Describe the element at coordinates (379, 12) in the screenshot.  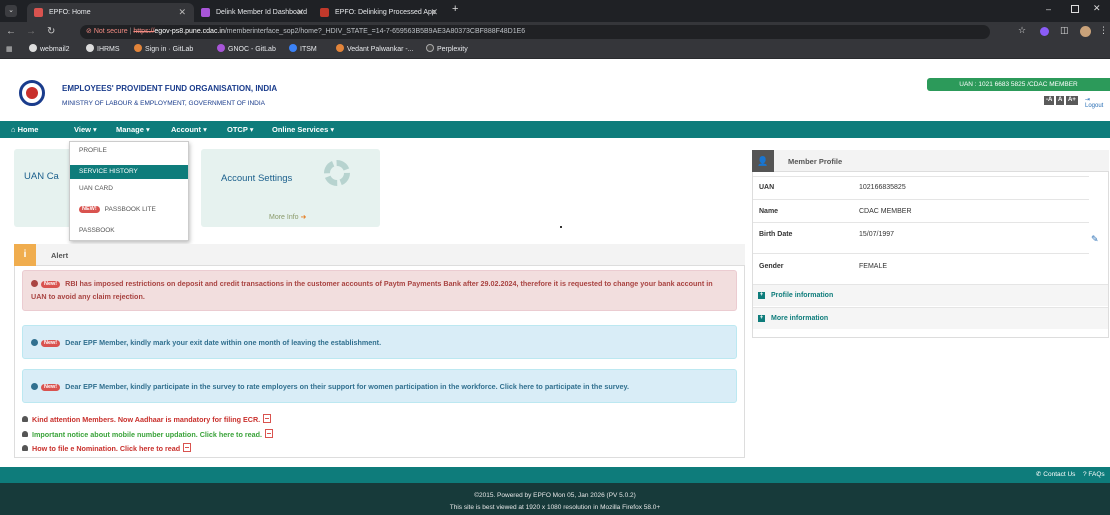
I see `browser-tab-delinking: EPFO: Delinking Processed App ✕` at that location.